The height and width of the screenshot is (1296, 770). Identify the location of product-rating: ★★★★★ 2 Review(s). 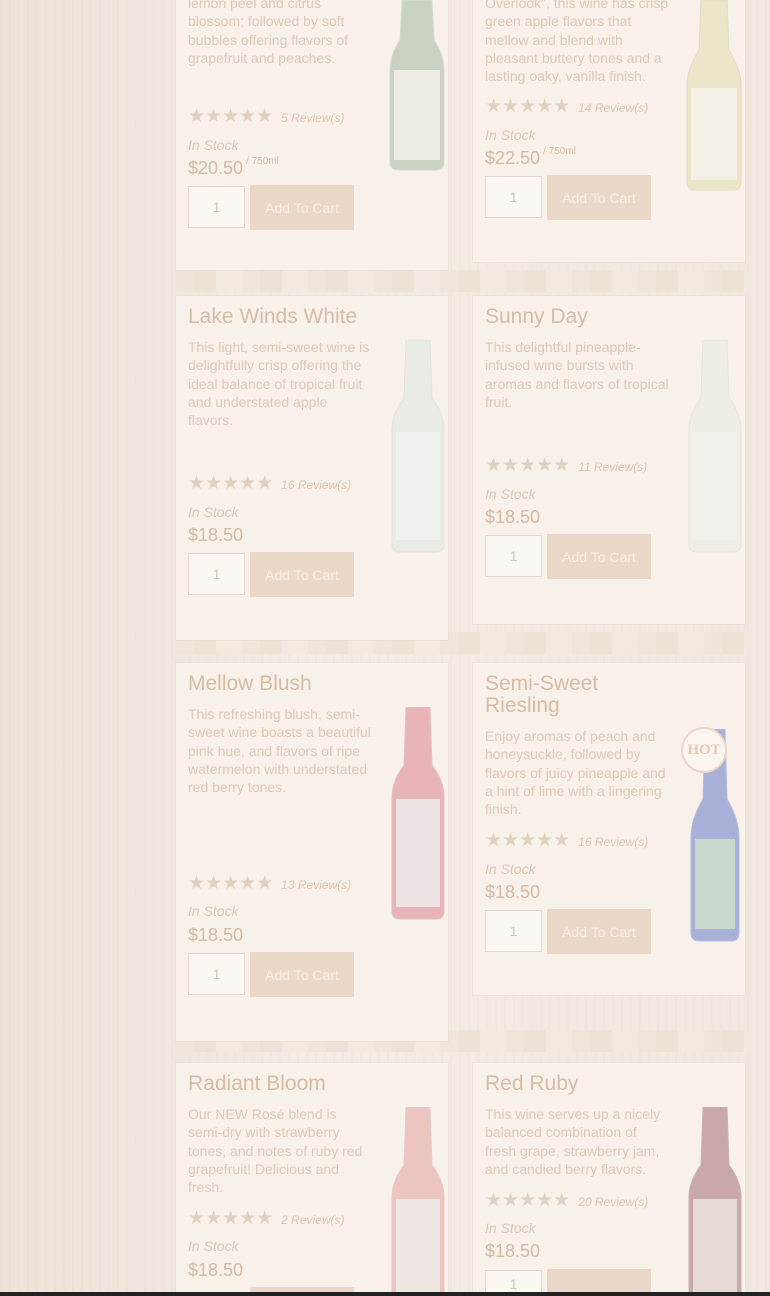
(266, 1218).